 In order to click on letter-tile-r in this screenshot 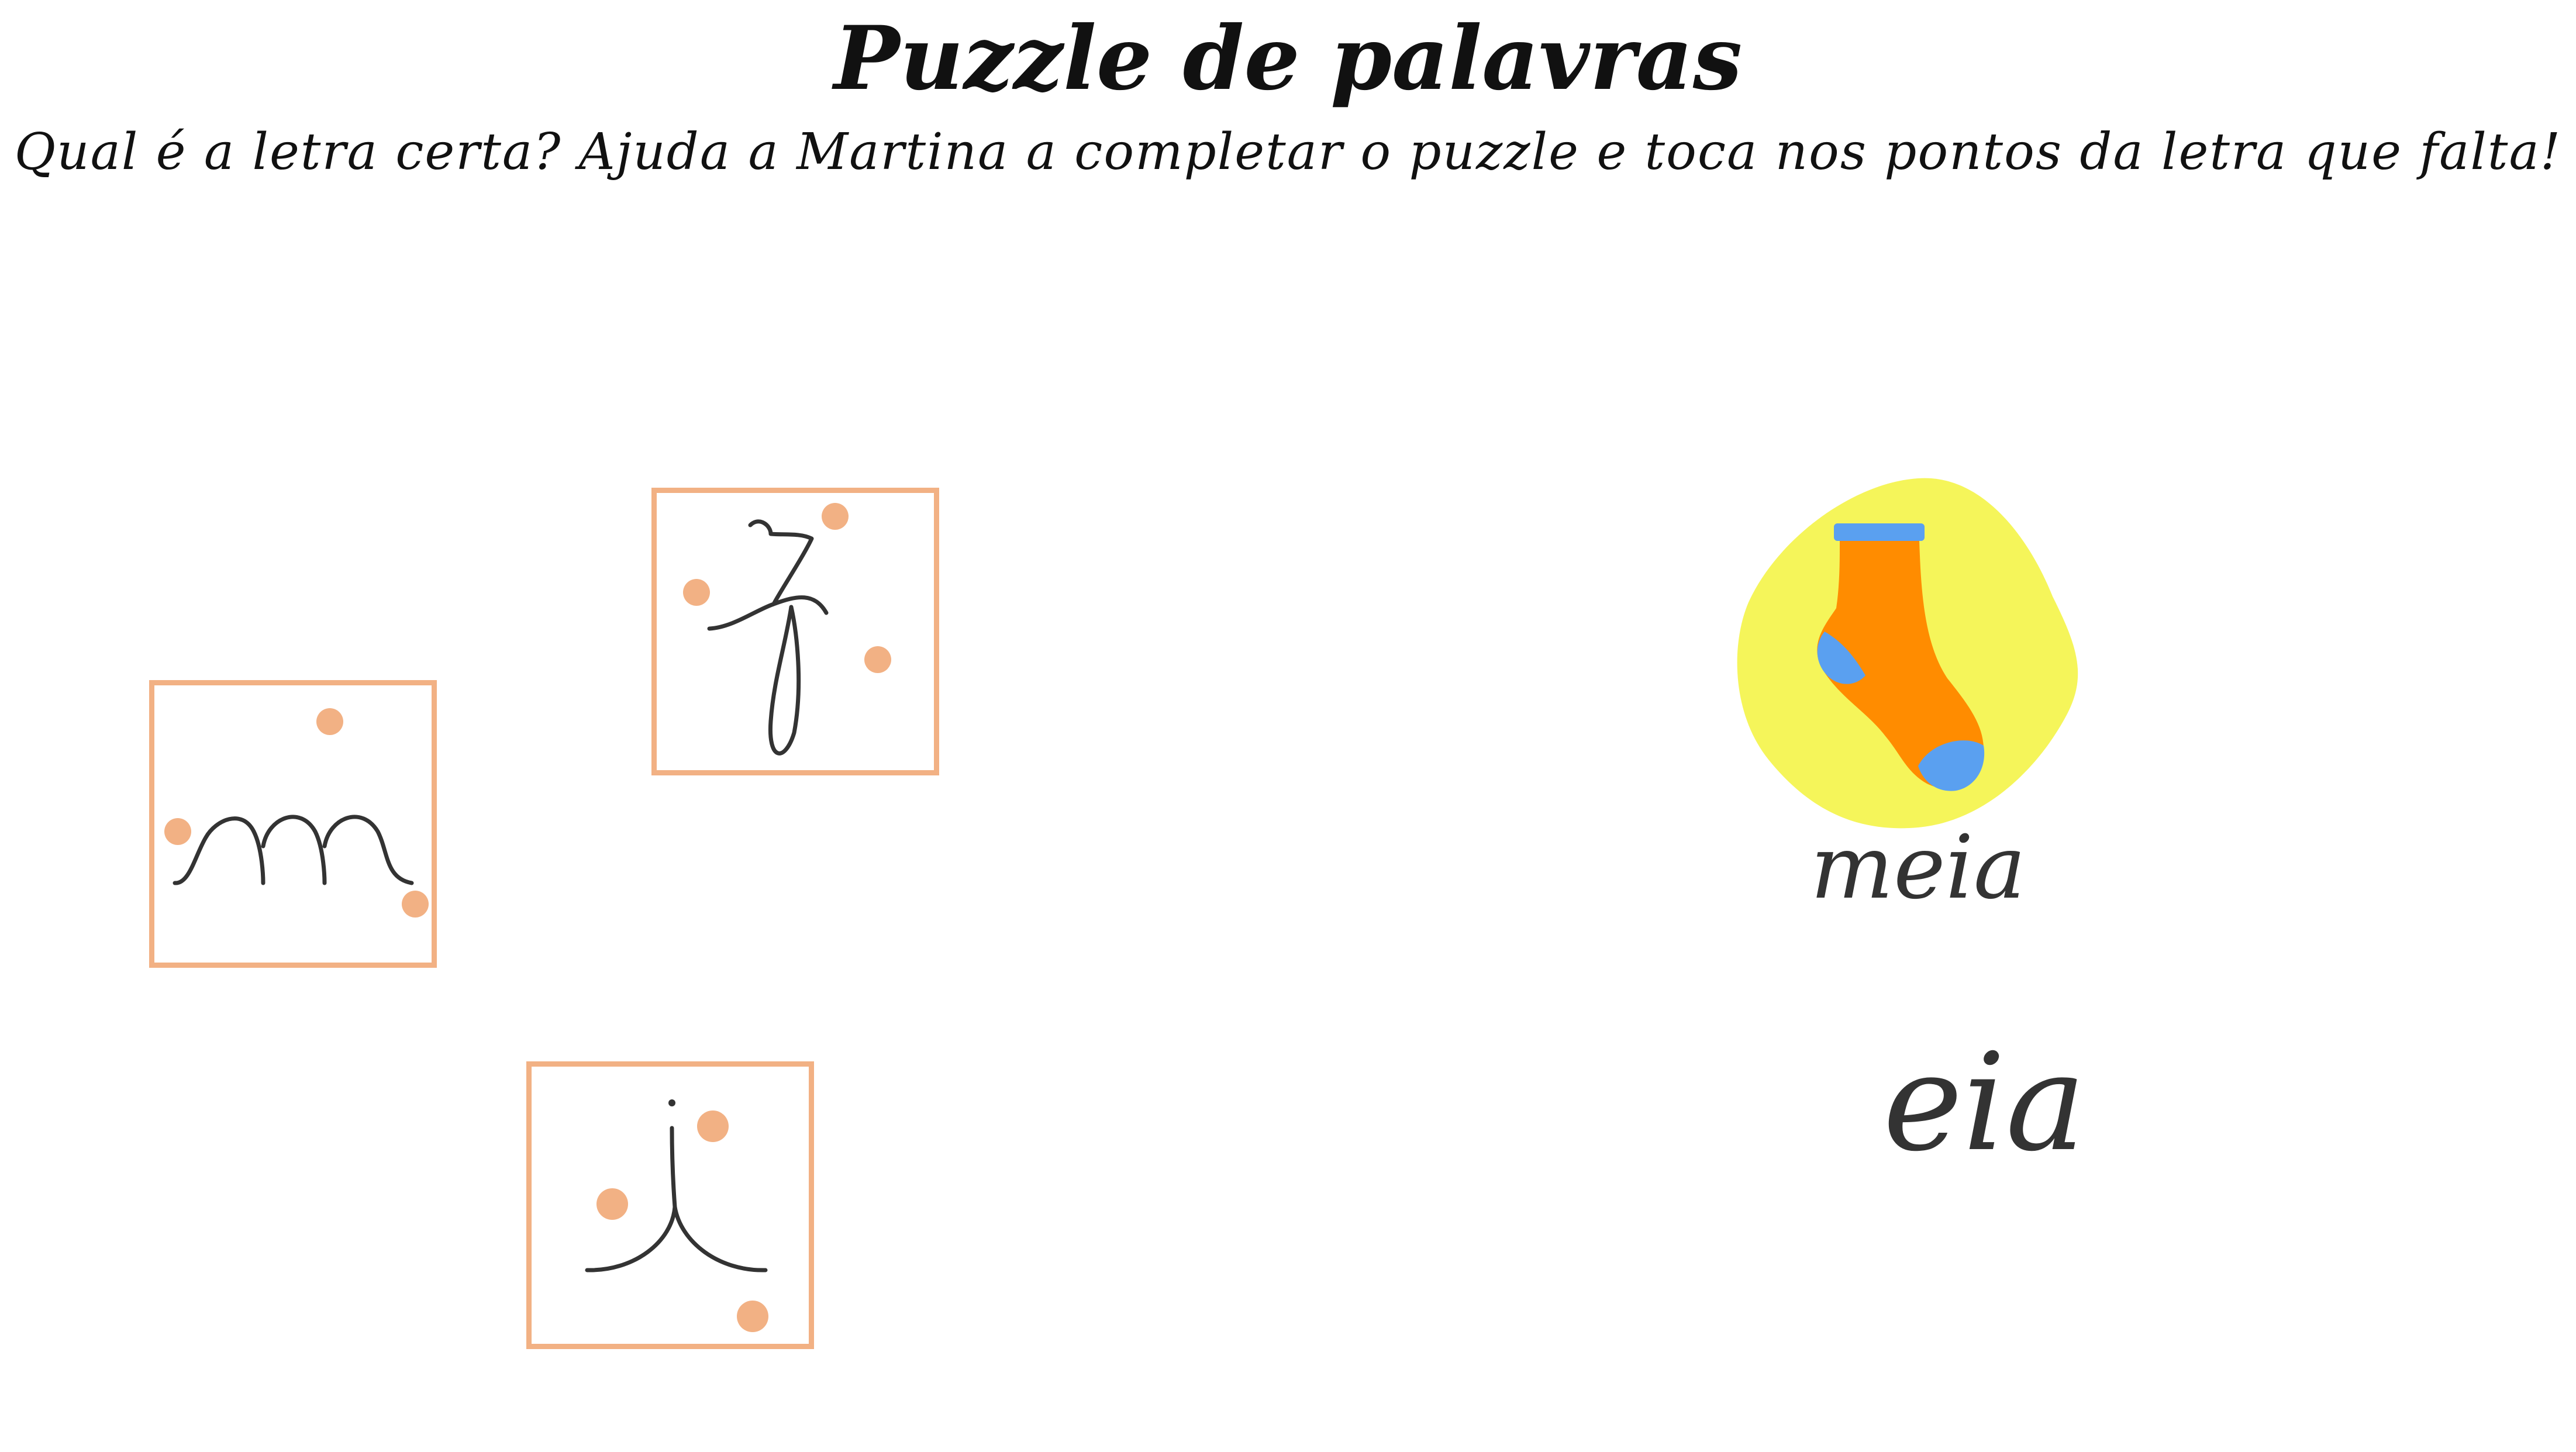, I will do `click(795, 631)`.